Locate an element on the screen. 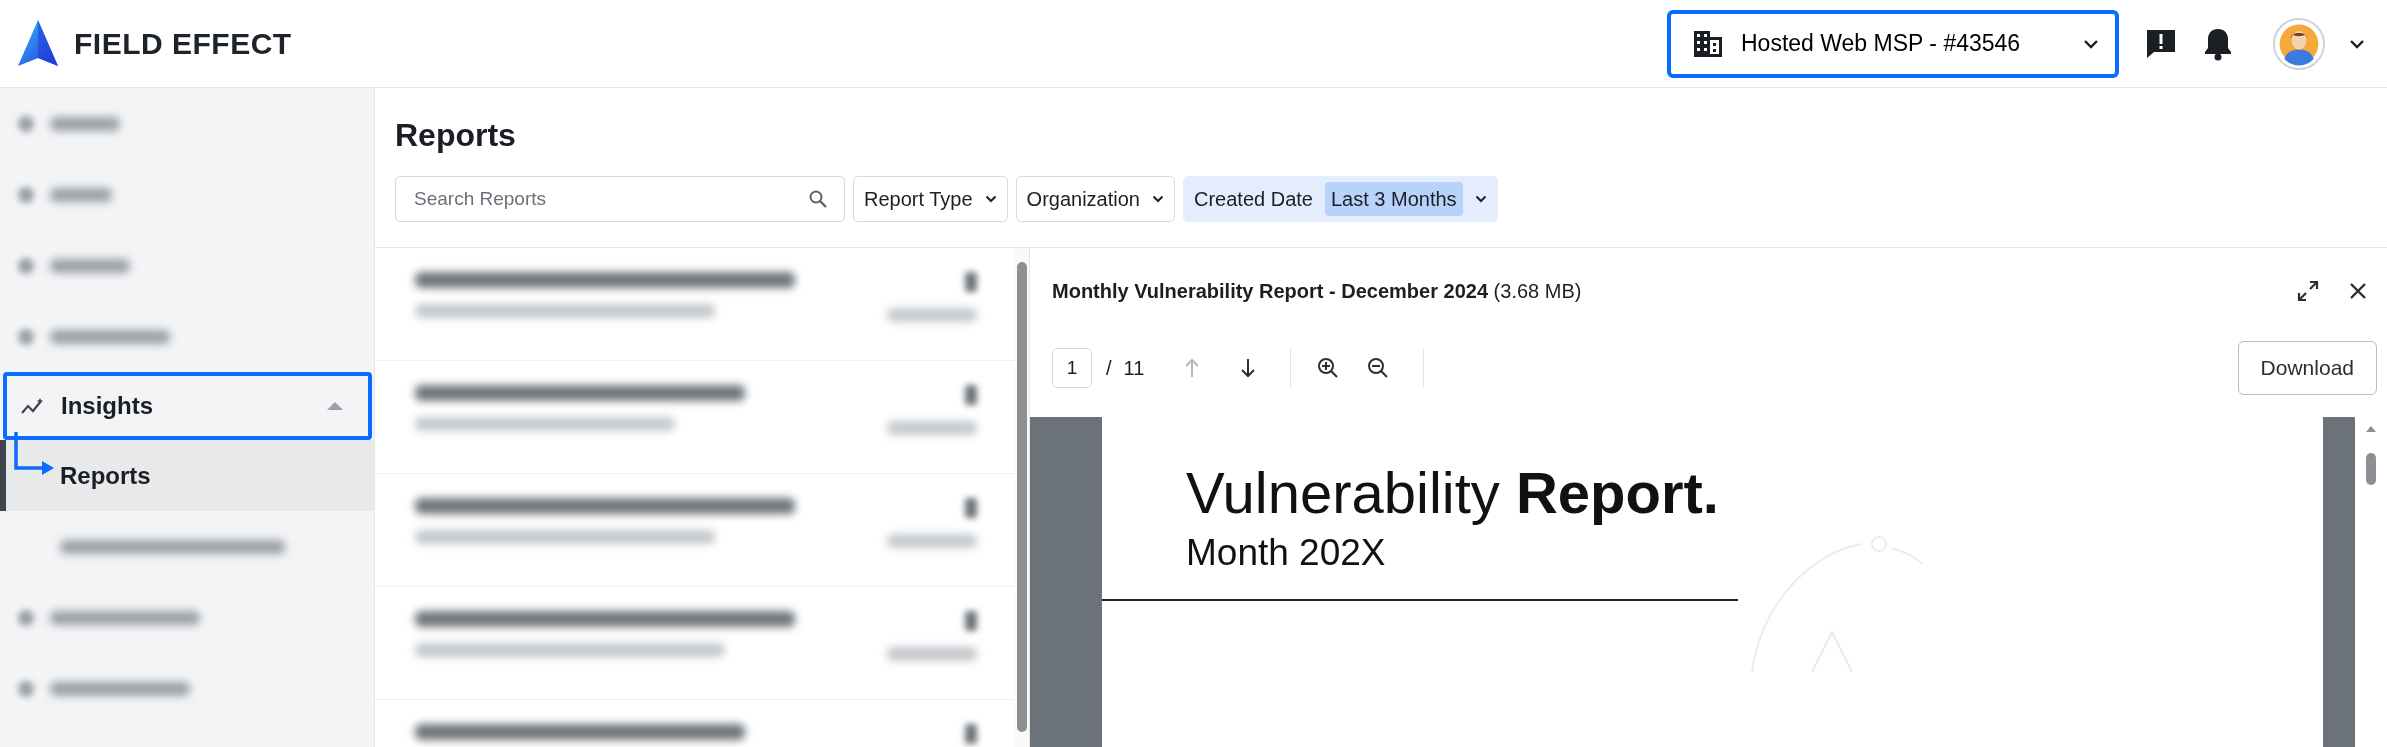 The width and height of the screenshot is (2387, 747). scroll-up-icon is located at coordinates (2371, 429).